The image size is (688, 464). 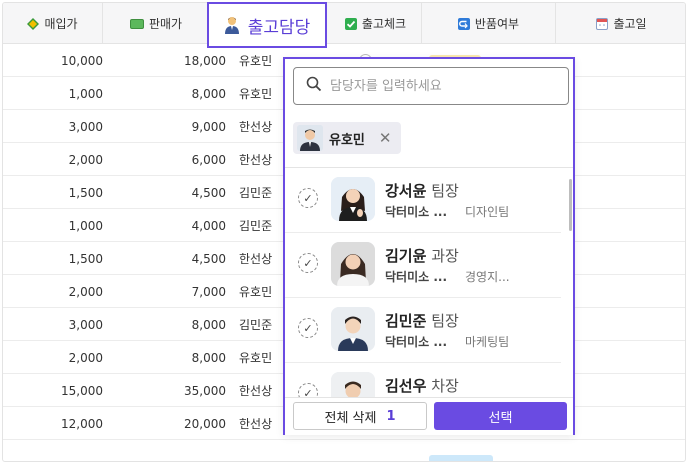 What do you see at coordinates (53, 423) in the screenshot?
I see `purchase-price-cell: 12,000` at bounding box center [53, 423].